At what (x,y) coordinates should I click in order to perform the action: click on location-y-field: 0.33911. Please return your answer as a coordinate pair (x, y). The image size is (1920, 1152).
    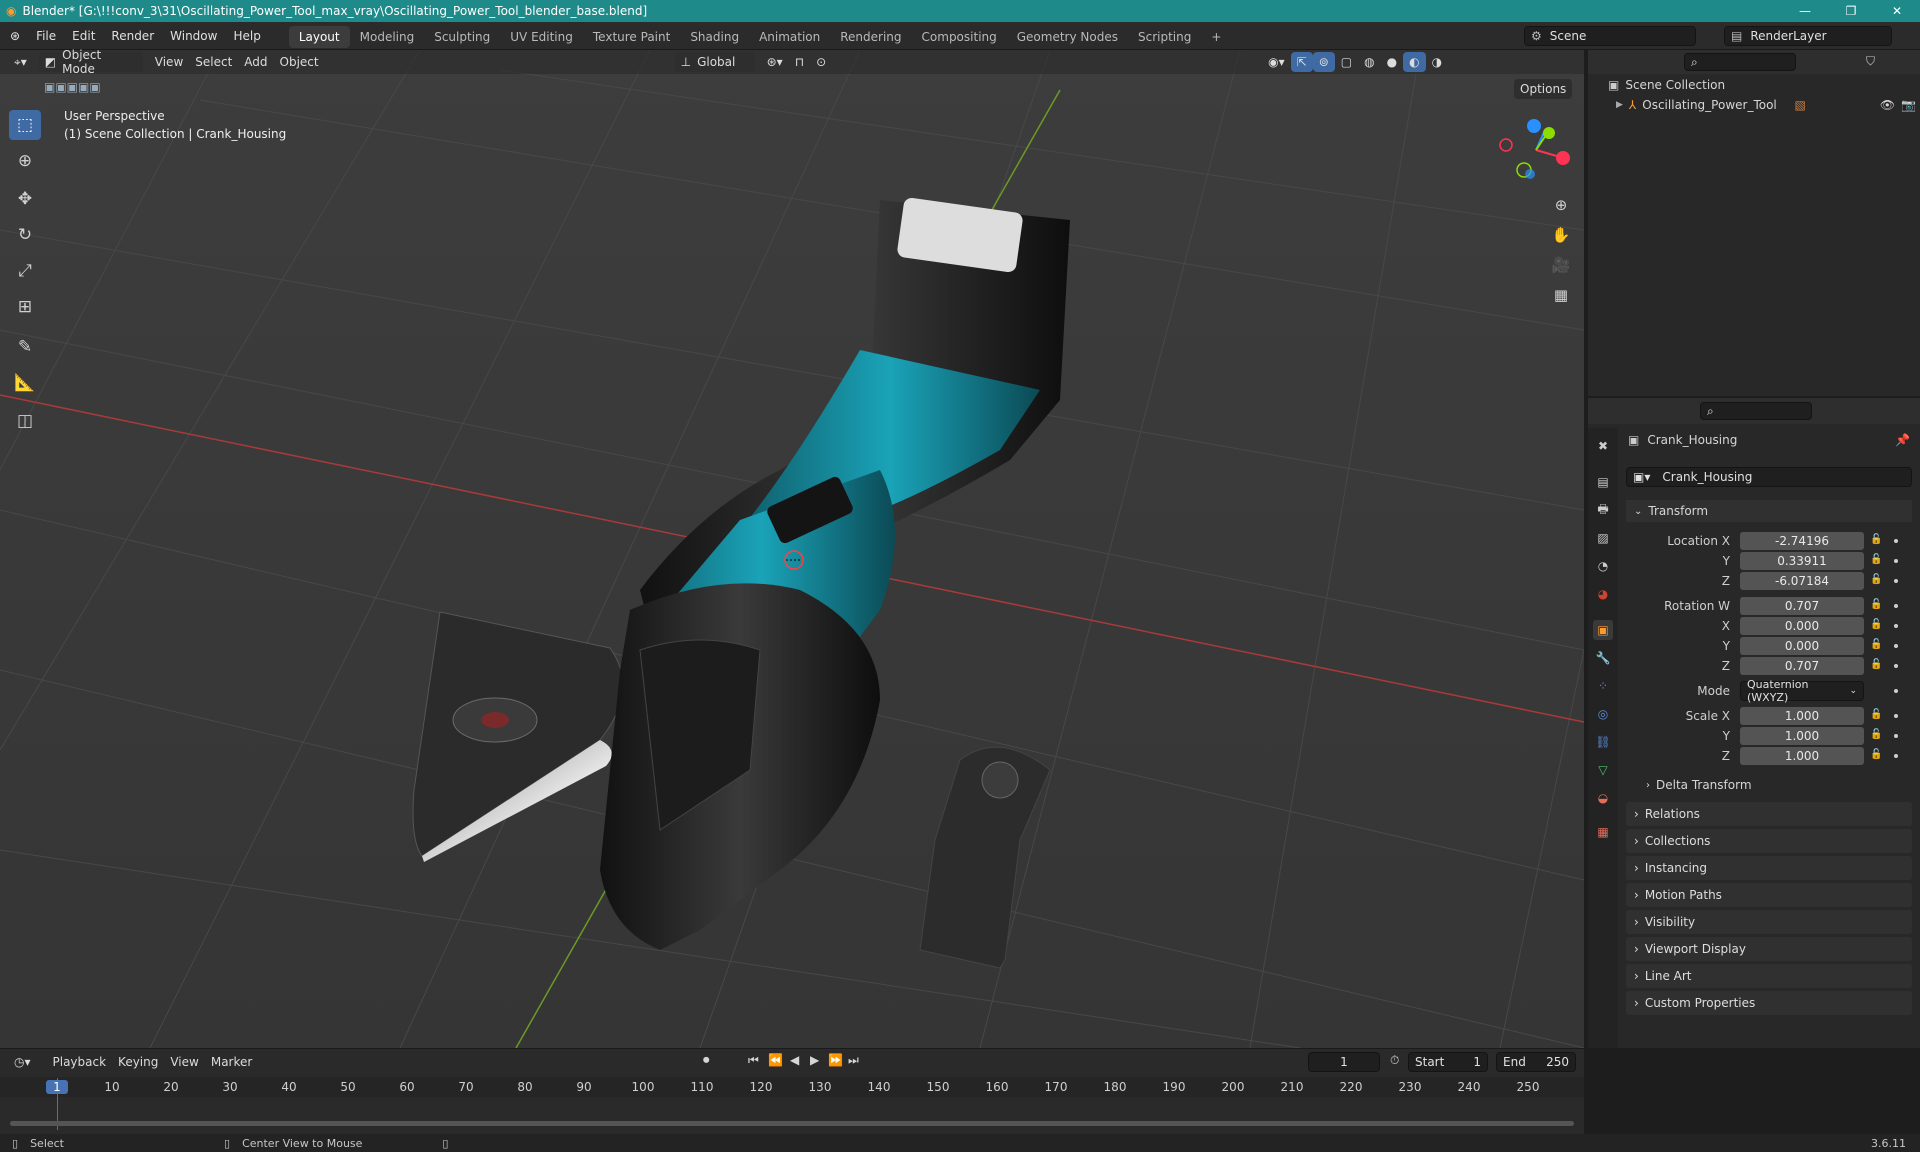
    Looking at the image, I should click on (1802, 561).